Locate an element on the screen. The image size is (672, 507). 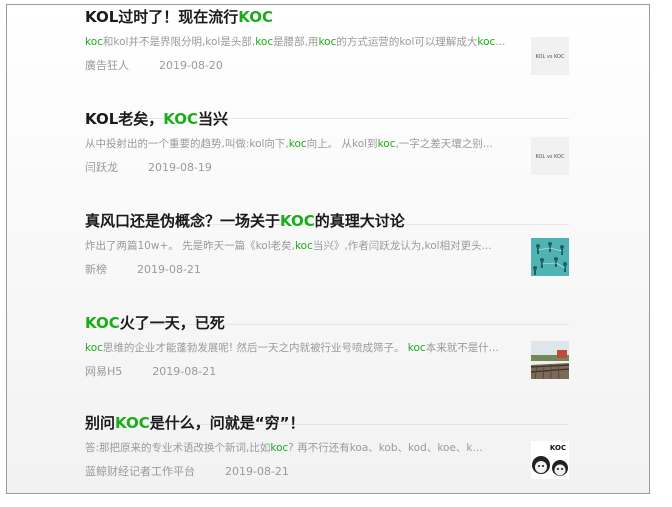
article-title: 真风口还是伪概念？一场关于KOC的真理大讨论 is located at coordinates (300, 221).